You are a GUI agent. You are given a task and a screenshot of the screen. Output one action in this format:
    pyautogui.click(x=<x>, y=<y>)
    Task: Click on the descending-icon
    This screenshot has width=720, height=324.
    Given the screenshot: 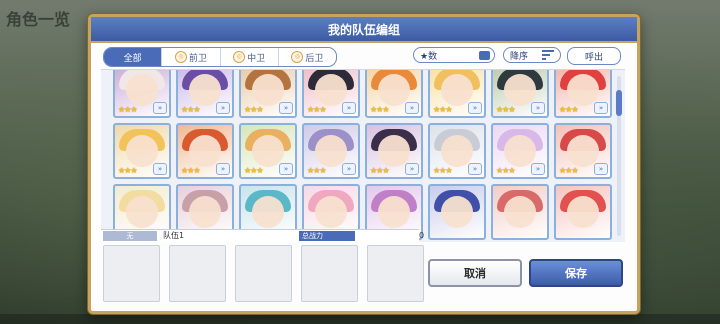 What is the action you would take?
    pyautogui.click(x=548, y=55)
    